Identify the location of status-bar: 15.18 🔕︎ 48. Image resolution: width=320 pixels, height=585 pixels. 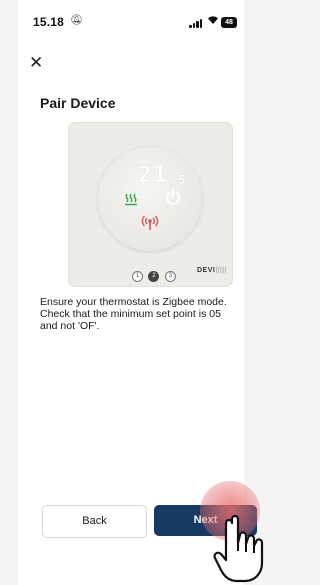
(131, 17).